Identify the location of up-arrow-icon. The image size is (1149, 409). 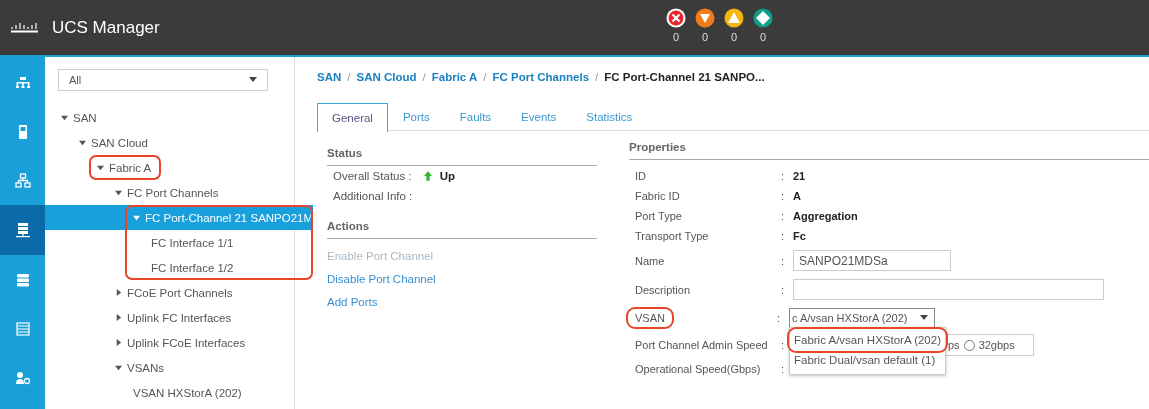
(427, 176).